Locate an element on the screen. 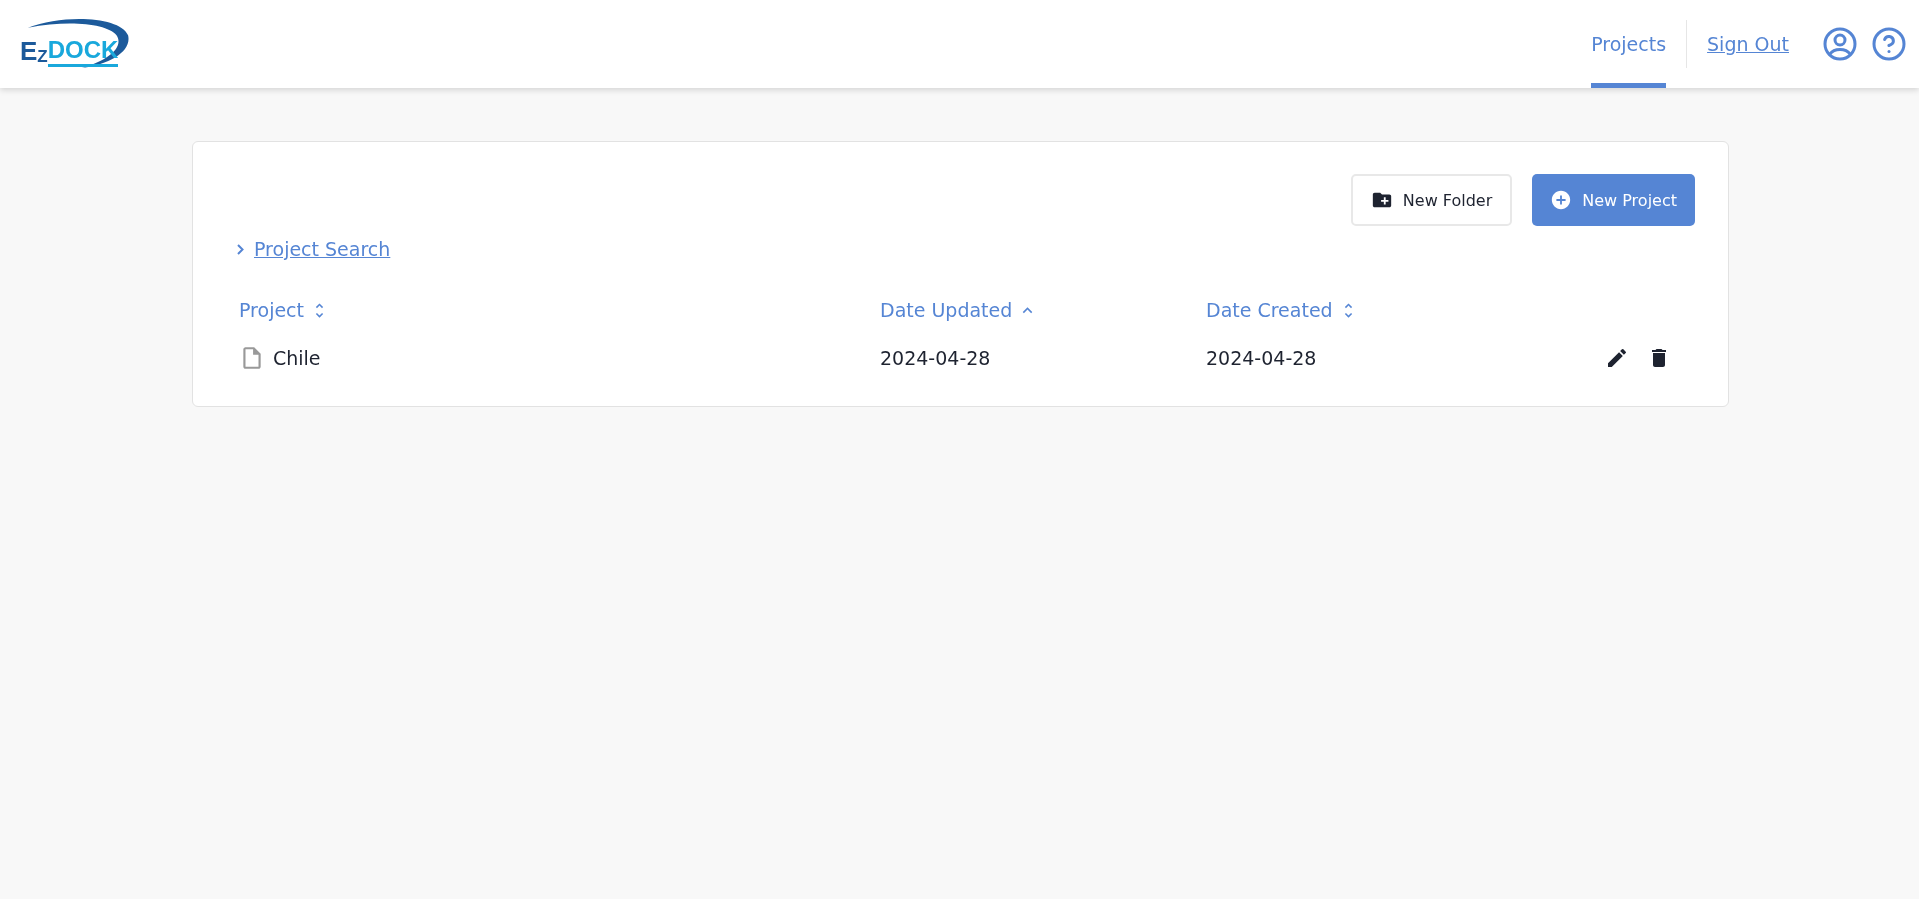 This screenshot has width=1919, height=899. column-header: Project is located at coordinates (284, 310).